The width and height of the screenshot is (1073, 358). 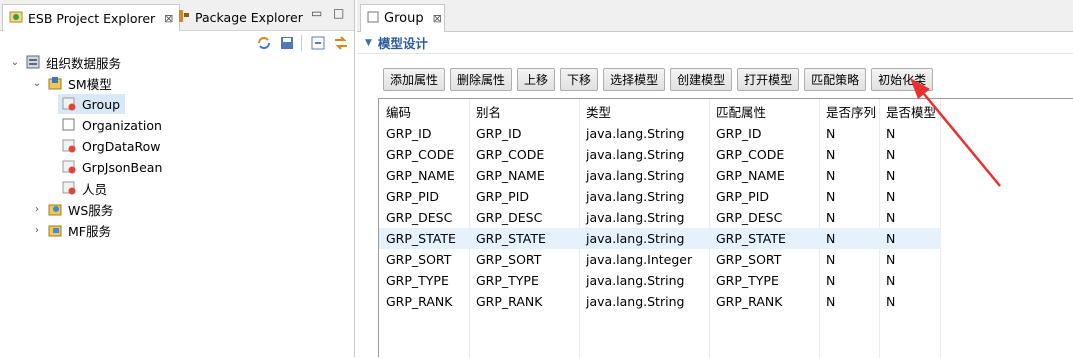 What do you see at coordinates (55, 230) in the screenshot?
I see `mf-service-icon` at bounding box center [55, 230].